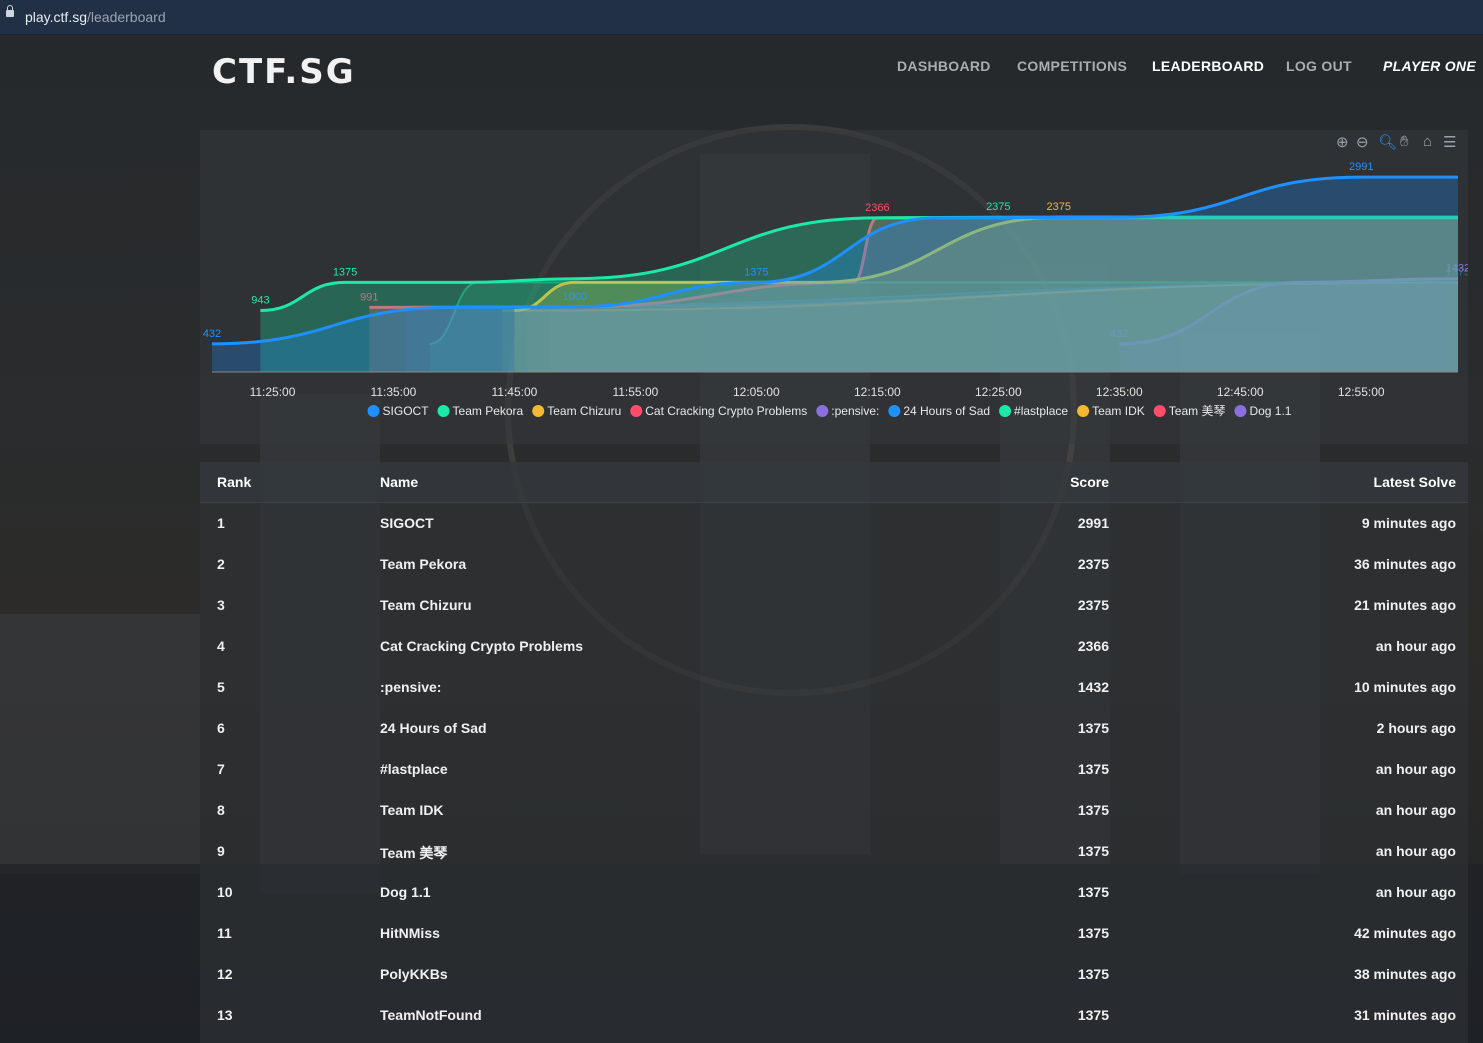 The image size is (1483, 1043). What do you see at coordinates (488, 411) in the screenshot?
I see `legend-item: Team Pekora` at bounding box center [488, 411].